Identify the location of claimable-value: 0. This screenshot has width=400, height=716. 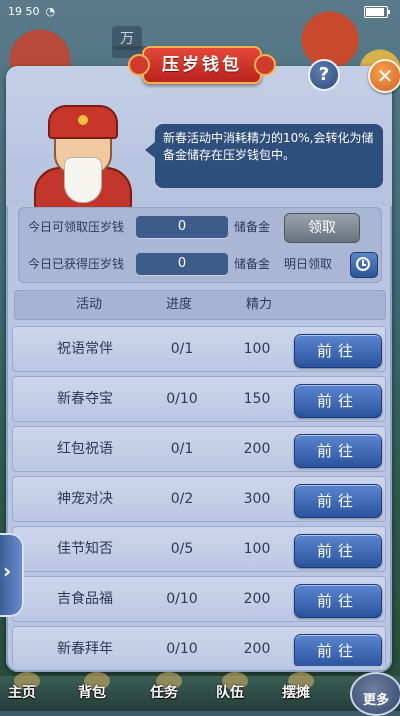
(182, 227).